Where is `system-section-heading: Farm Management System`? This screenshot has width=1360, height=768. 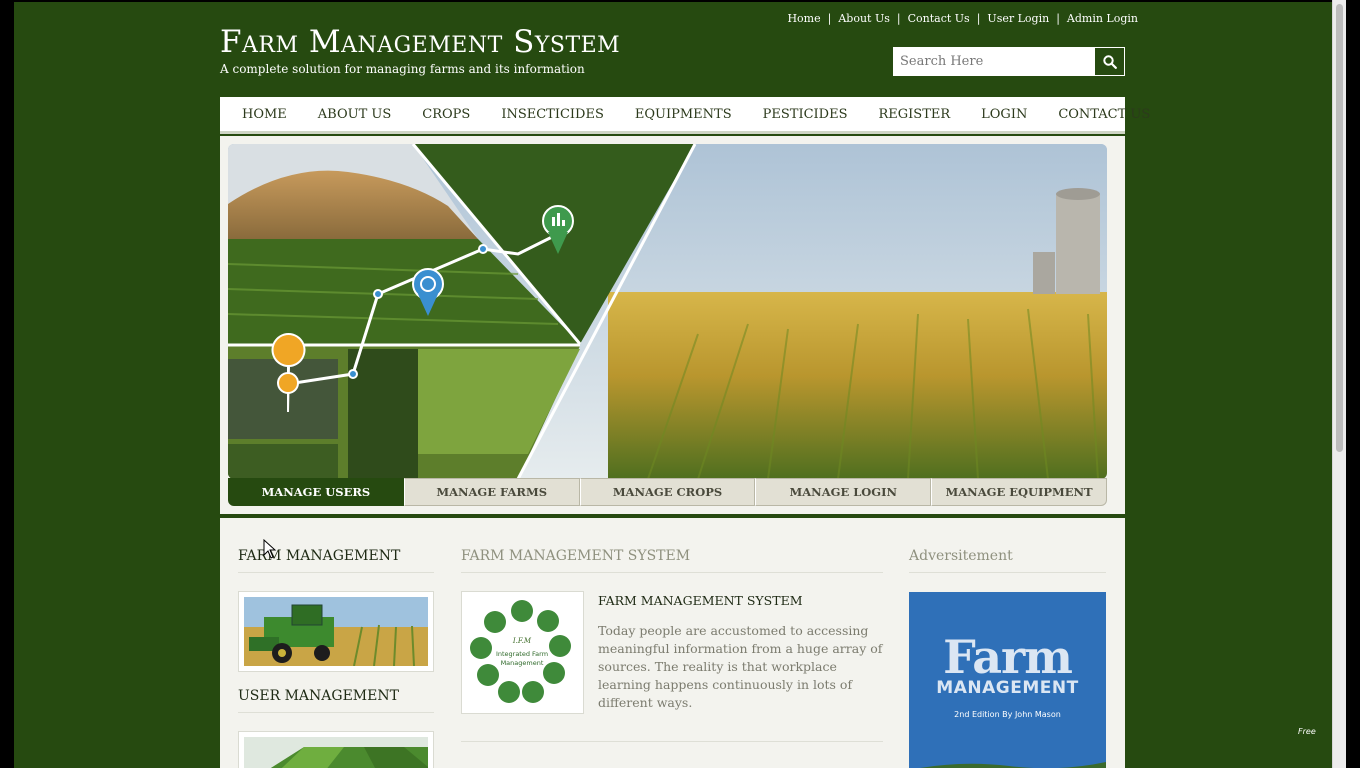
system-section-heading: Farm Management System is located at coordinates (576, 556).